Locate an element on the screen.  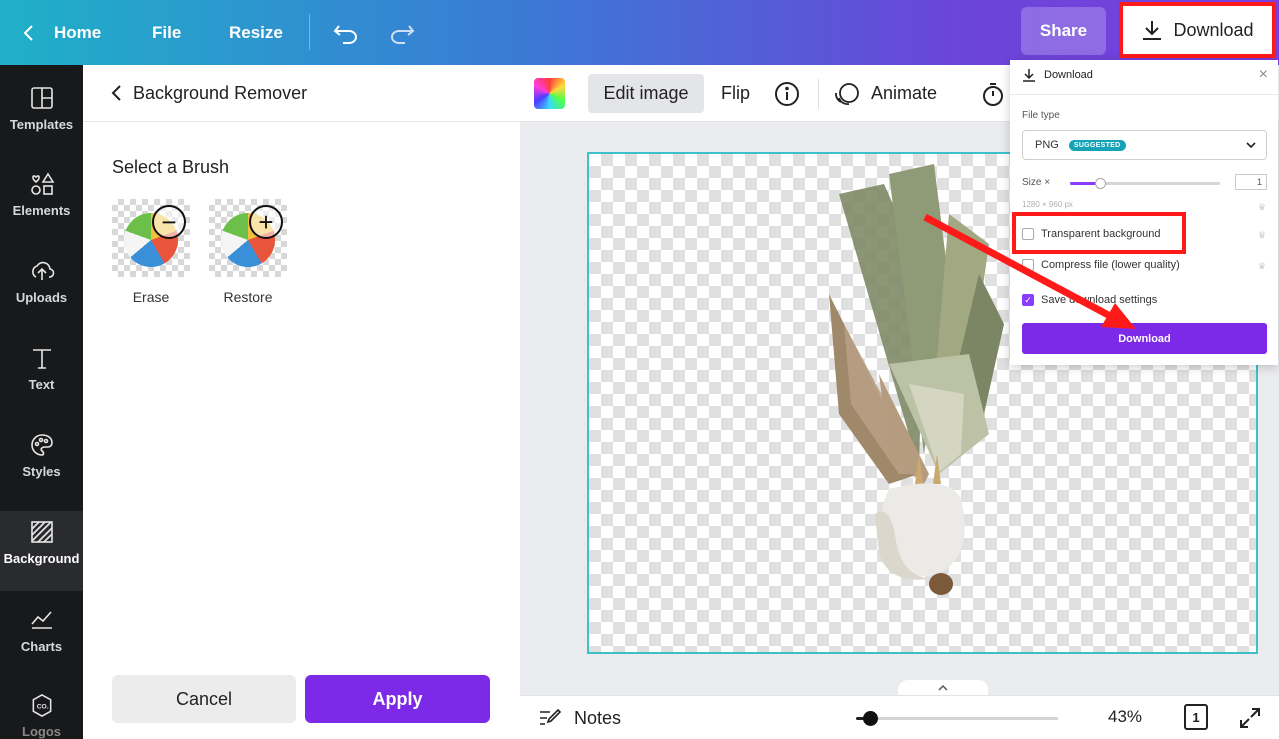
undo-button is located at coordinates (346, 32).